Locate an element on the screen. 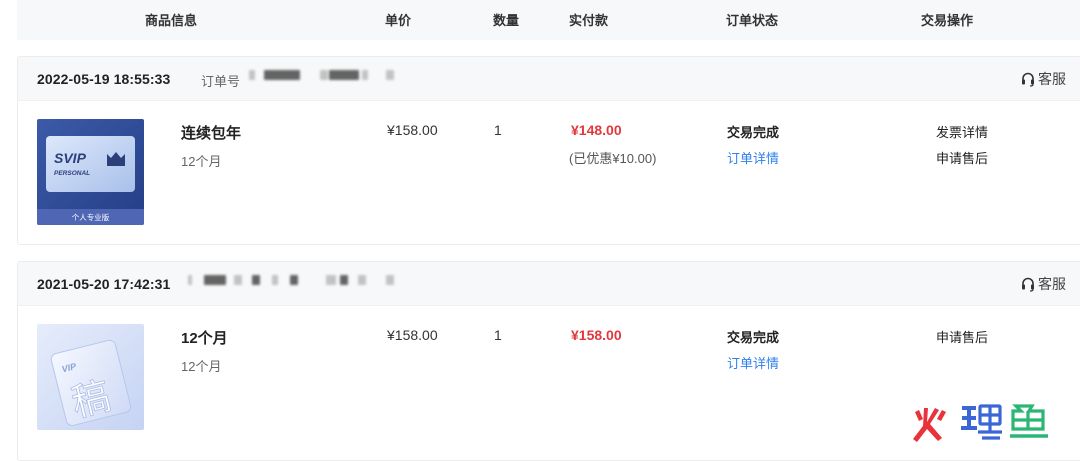 This screenshot has height=461, width=1080. order-date: 2021-05-20 17:42:31 is located at coordinates (104, 284).